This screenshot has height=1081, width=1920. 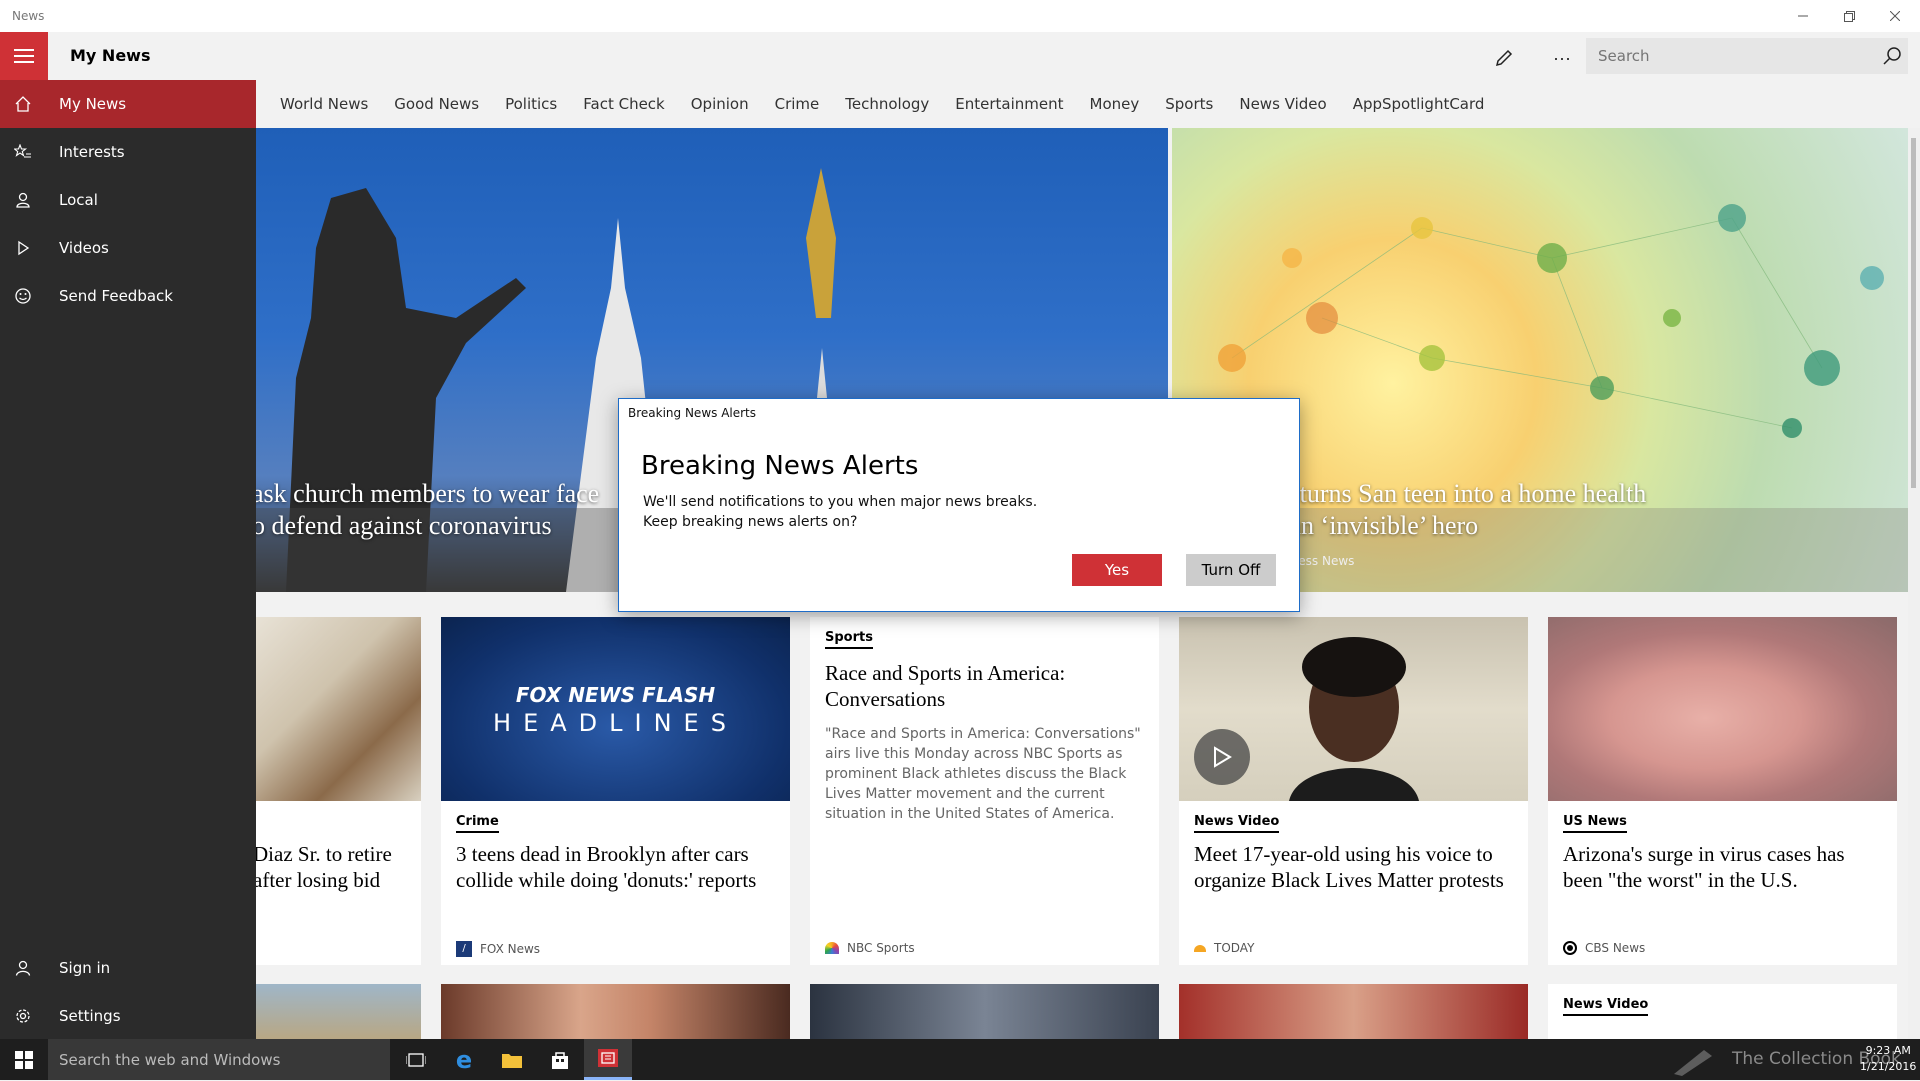 I want to click on edge-browser-button: e, so click(x=464, y=1059).